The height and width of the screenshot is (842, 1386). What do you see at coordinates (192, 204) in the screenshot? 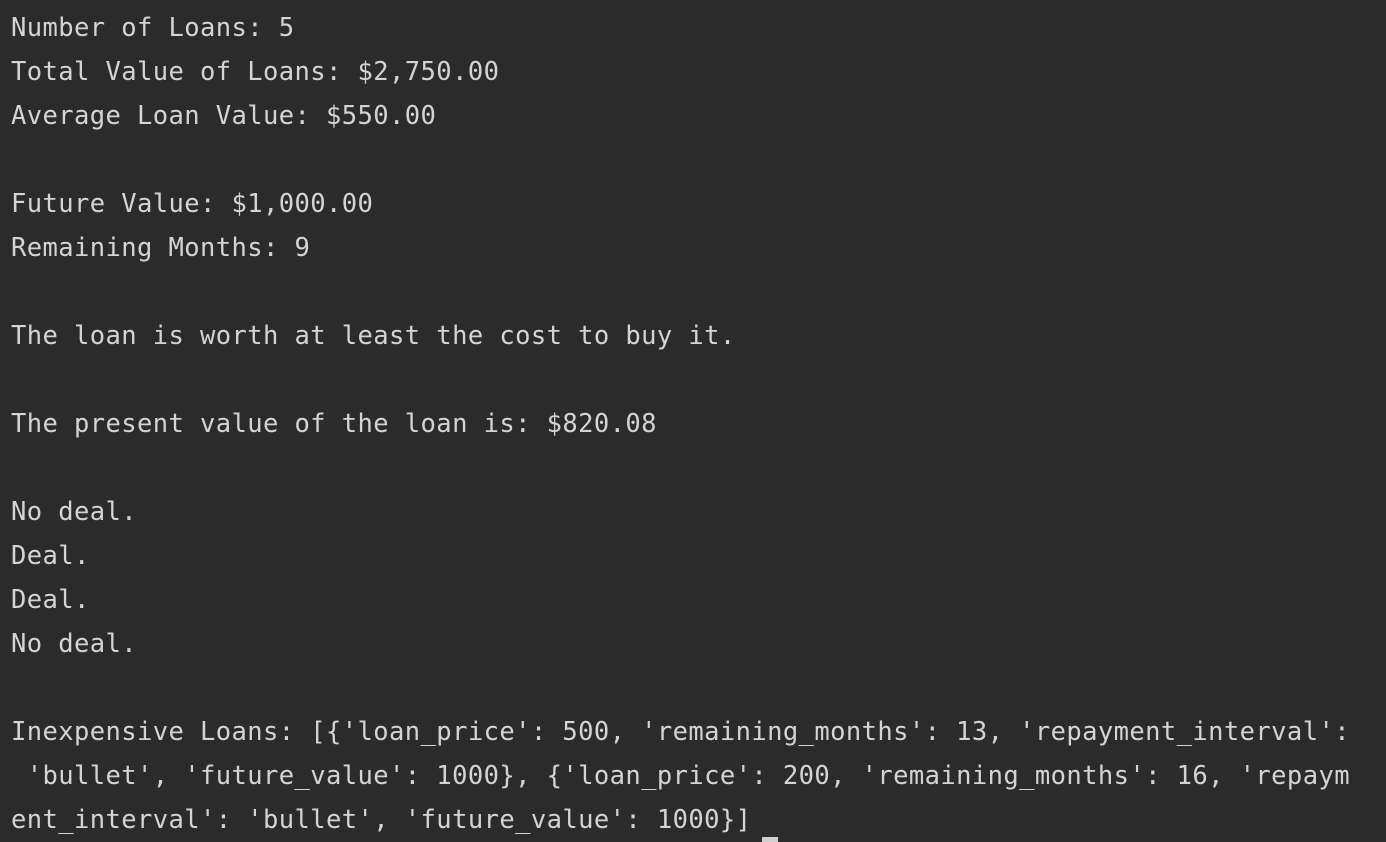
I see `output-line-future-value: Future Value: $1,000.00` at bounding box center [192, 204].